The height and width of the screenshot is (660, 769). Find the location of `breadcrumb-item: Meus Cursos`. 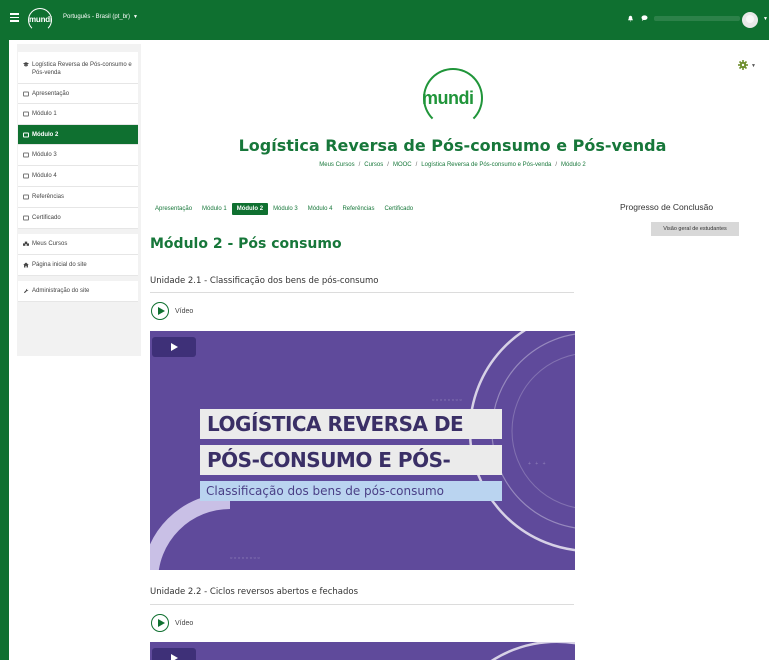

breadcrumb-item: Meus Cursos is located at coordinates (336, 165).